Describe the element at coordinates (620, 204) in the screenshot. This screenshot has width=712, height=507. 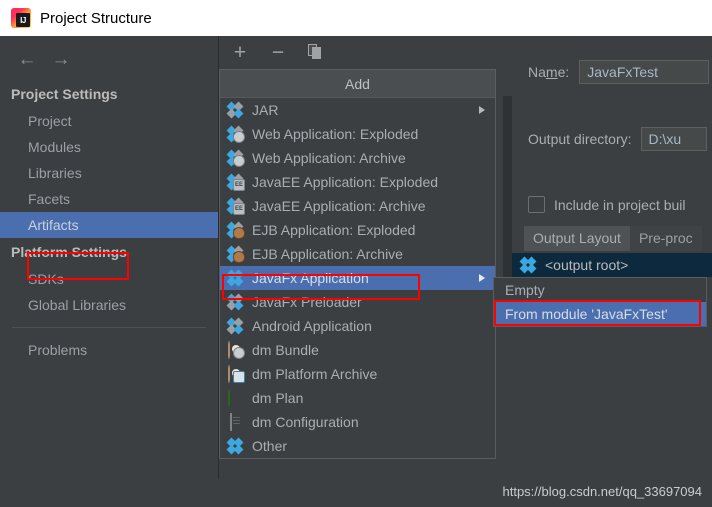
I see `include-in-project-build-label: Include in project buil` at that location.